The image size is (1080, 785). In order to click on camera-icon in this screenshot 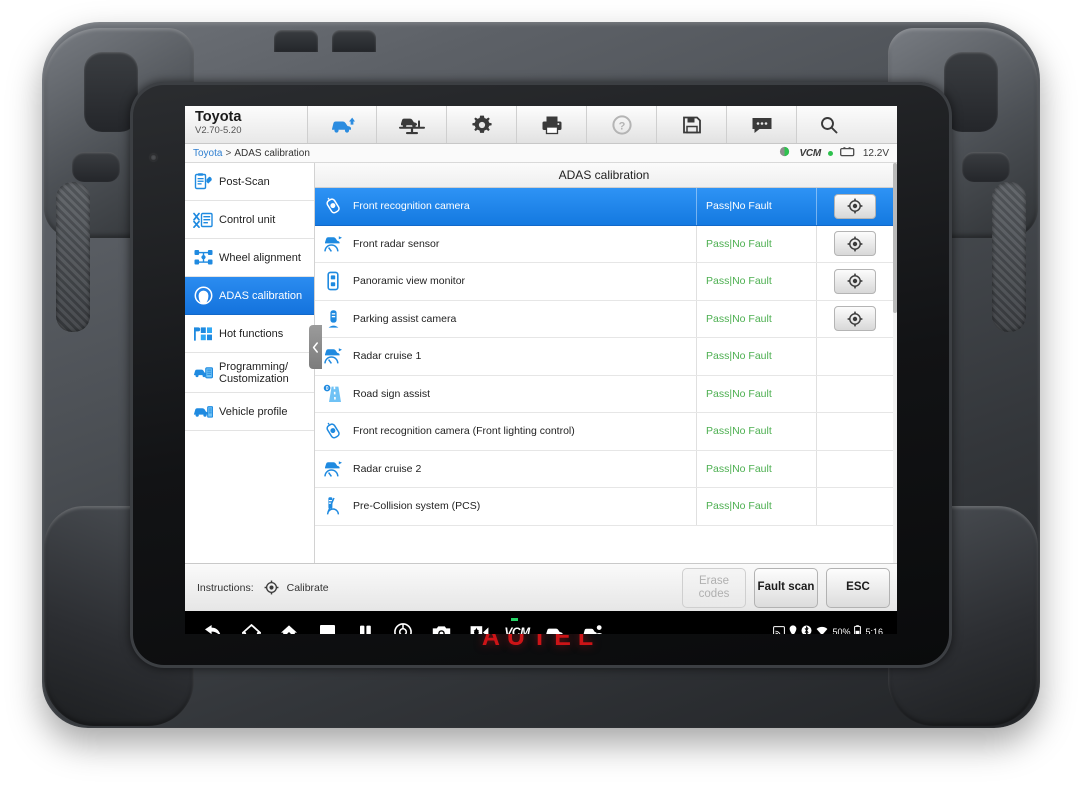, I will do `click(441, 628)`.